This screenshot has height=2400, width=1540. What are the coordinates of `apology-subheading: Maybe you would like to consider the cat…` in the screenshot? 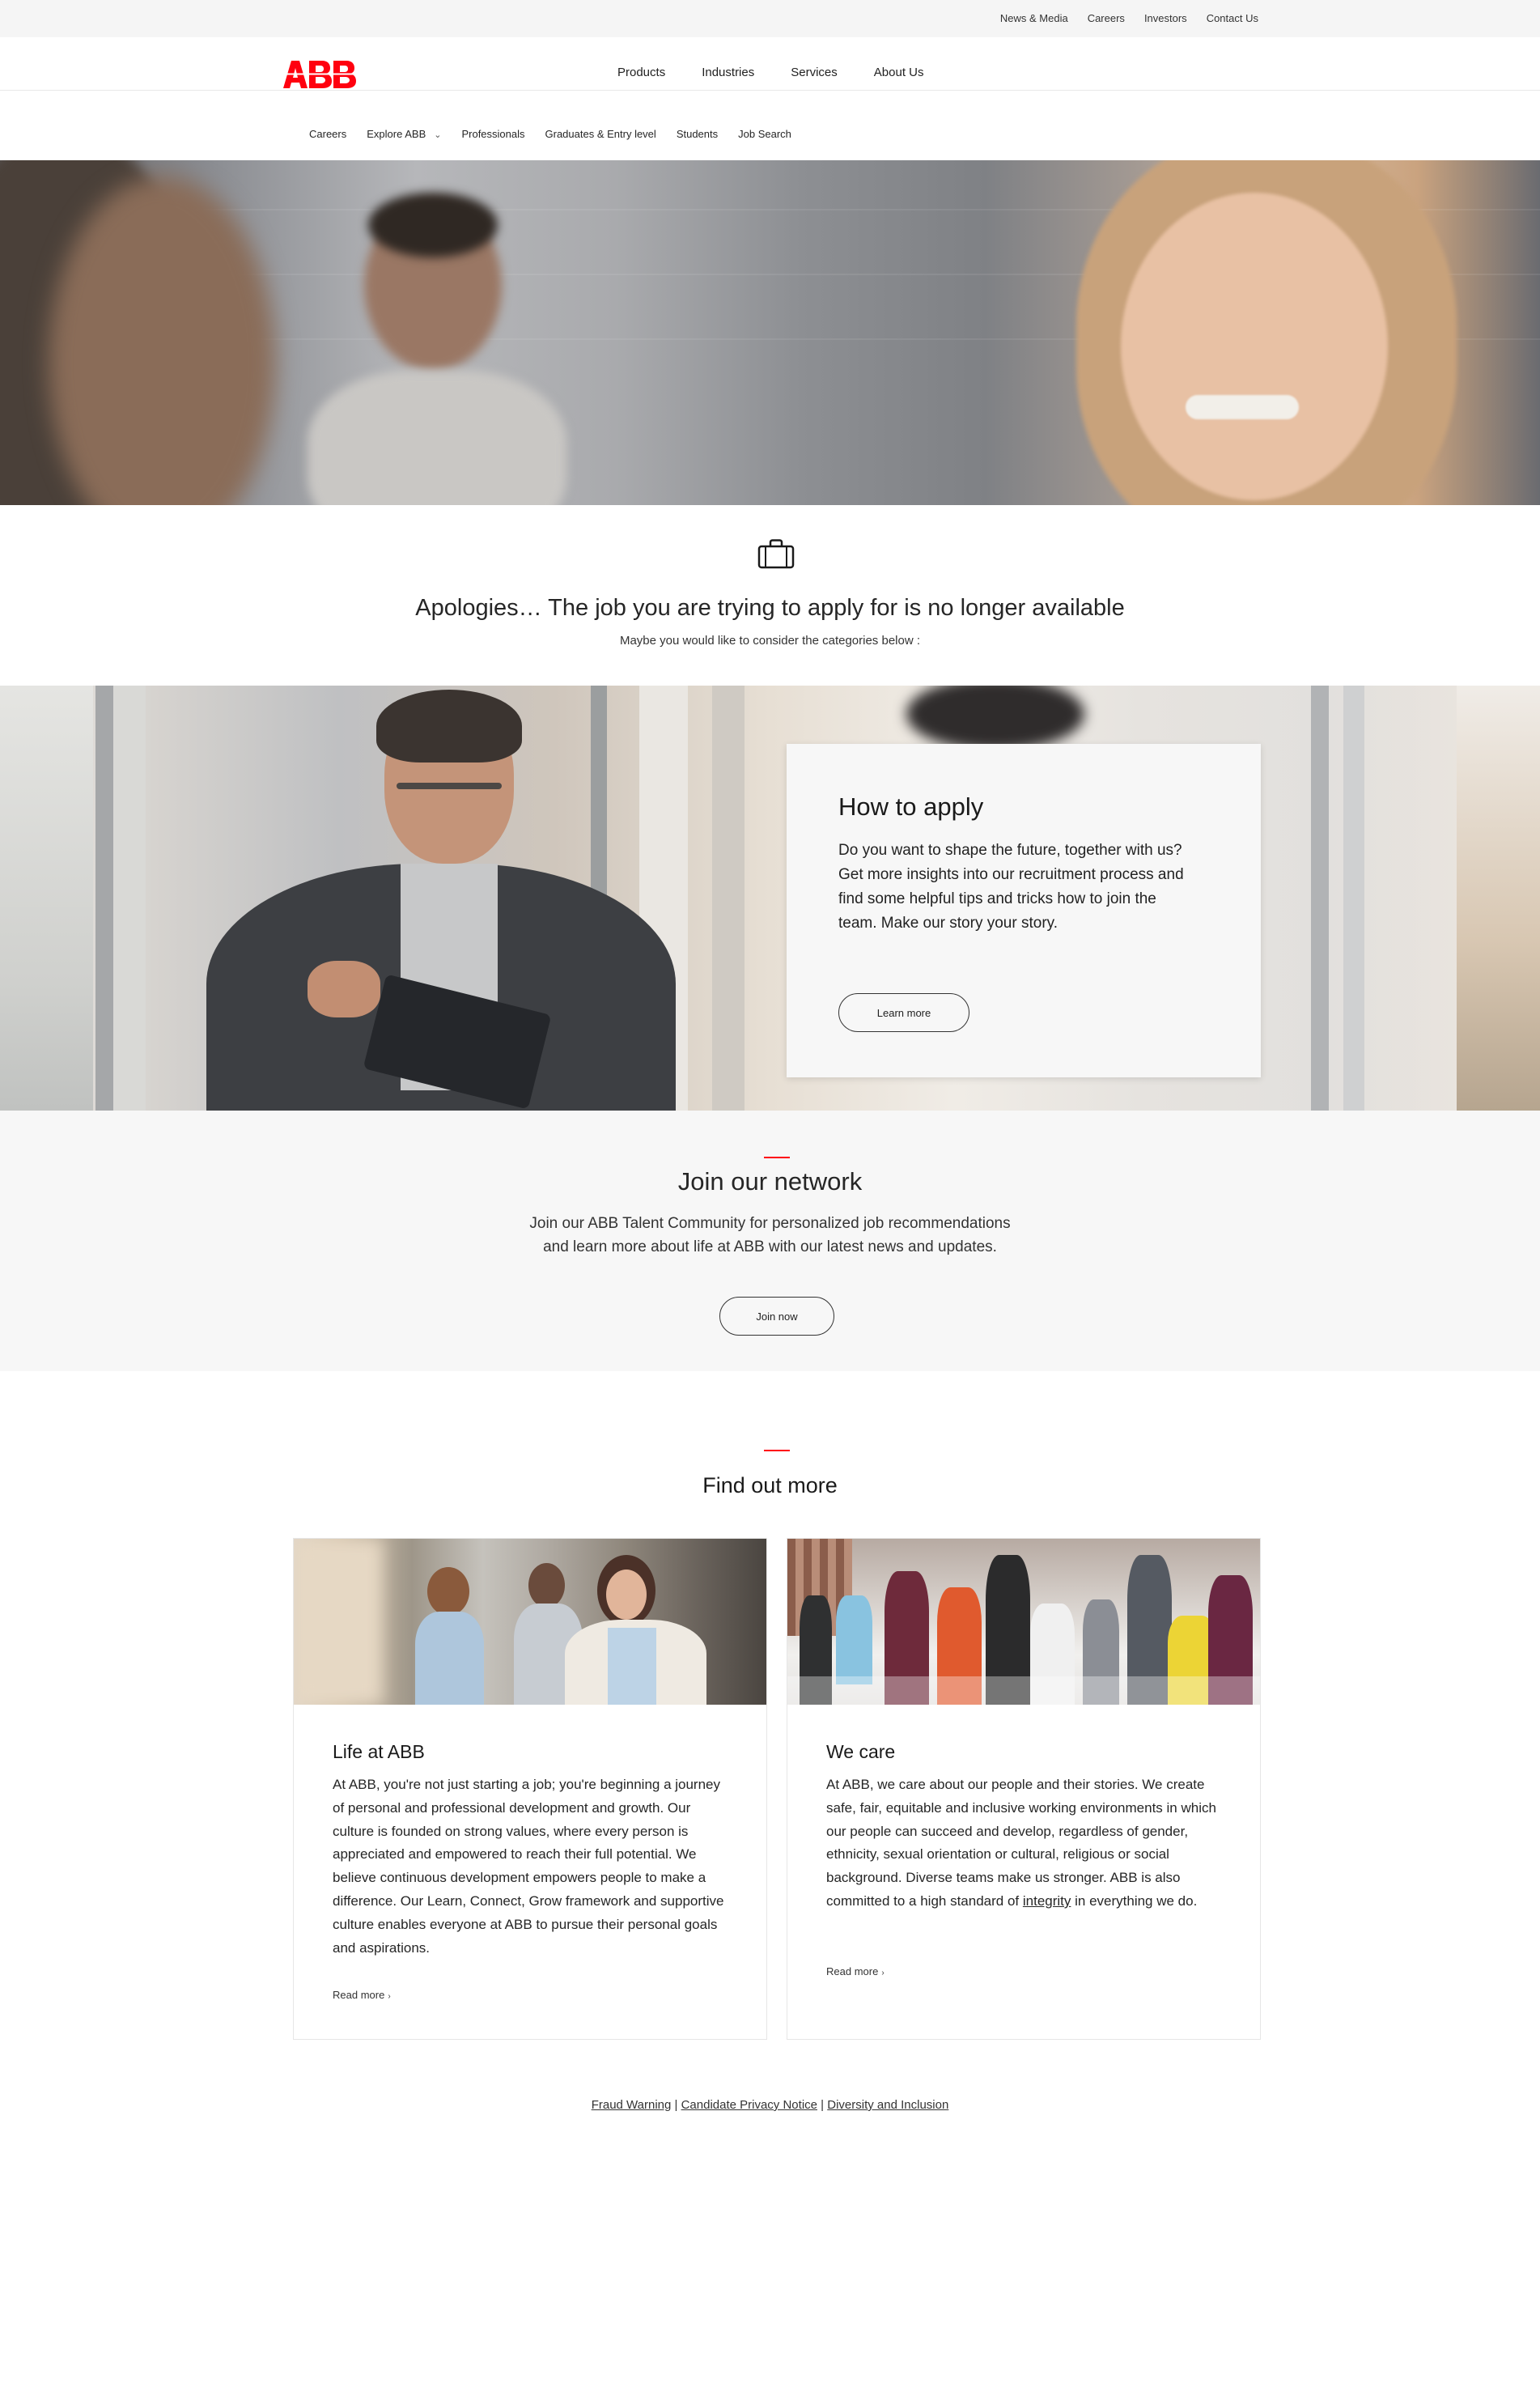 It's located at (770, 641).